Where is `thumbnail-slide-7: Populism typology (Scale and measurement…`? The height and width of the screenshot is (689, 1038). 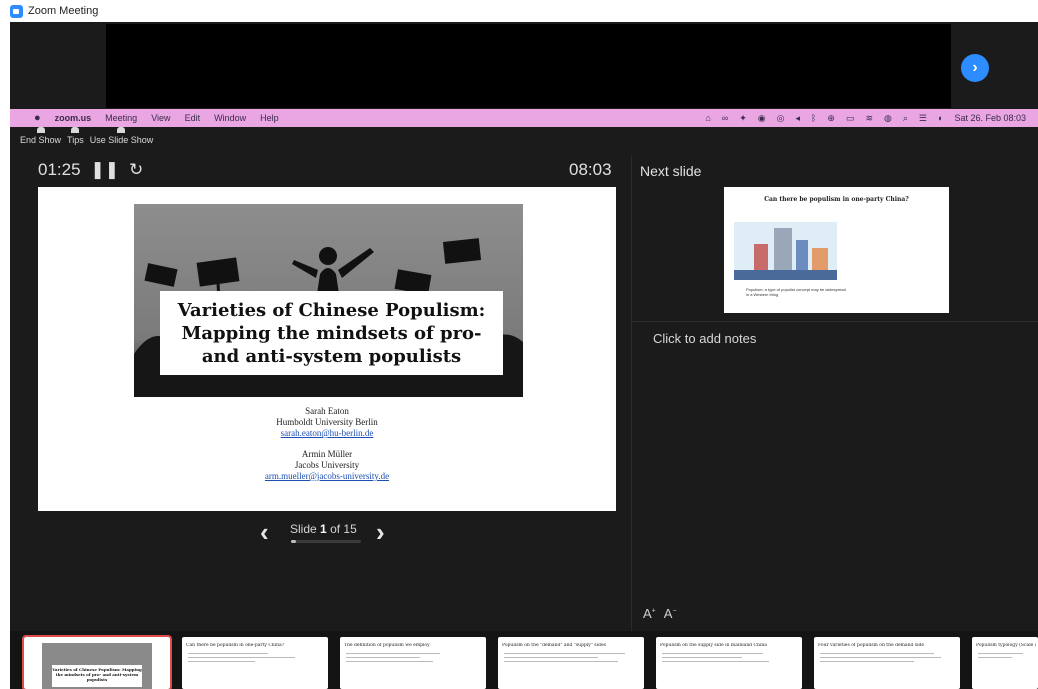 thumbnail-slide-7: Populism typology (Scale and measurement… is located at coordinates (1005, 663).